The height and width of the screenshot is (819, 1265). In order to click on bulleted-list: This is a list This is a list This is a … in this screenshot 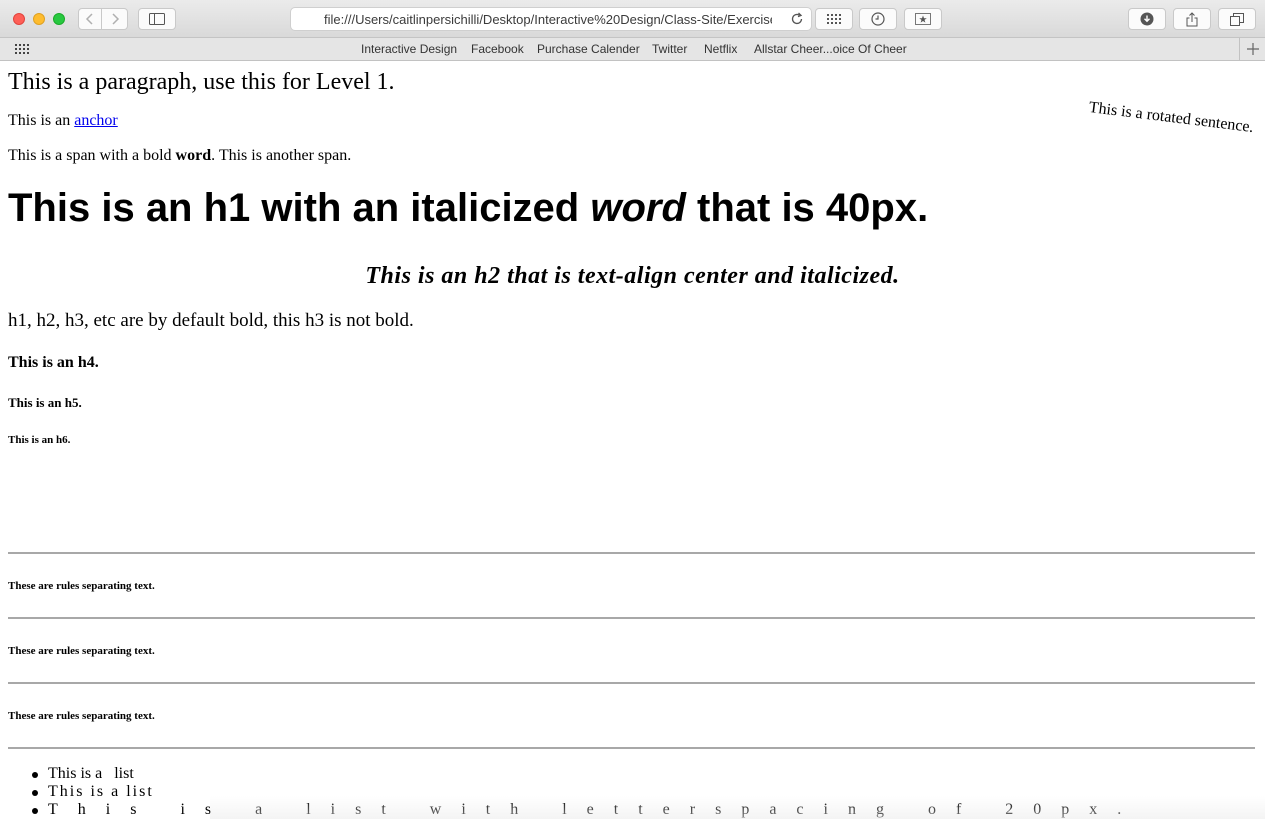, I will do `click(570, 792)`.